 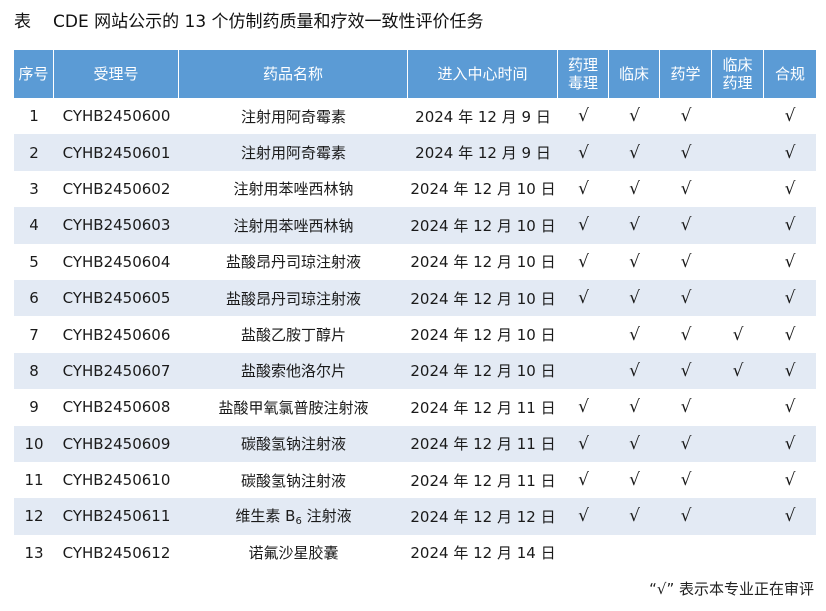 I want to click on cell-acceptance-id: CYHB2450606, so click(x=116, y=334).